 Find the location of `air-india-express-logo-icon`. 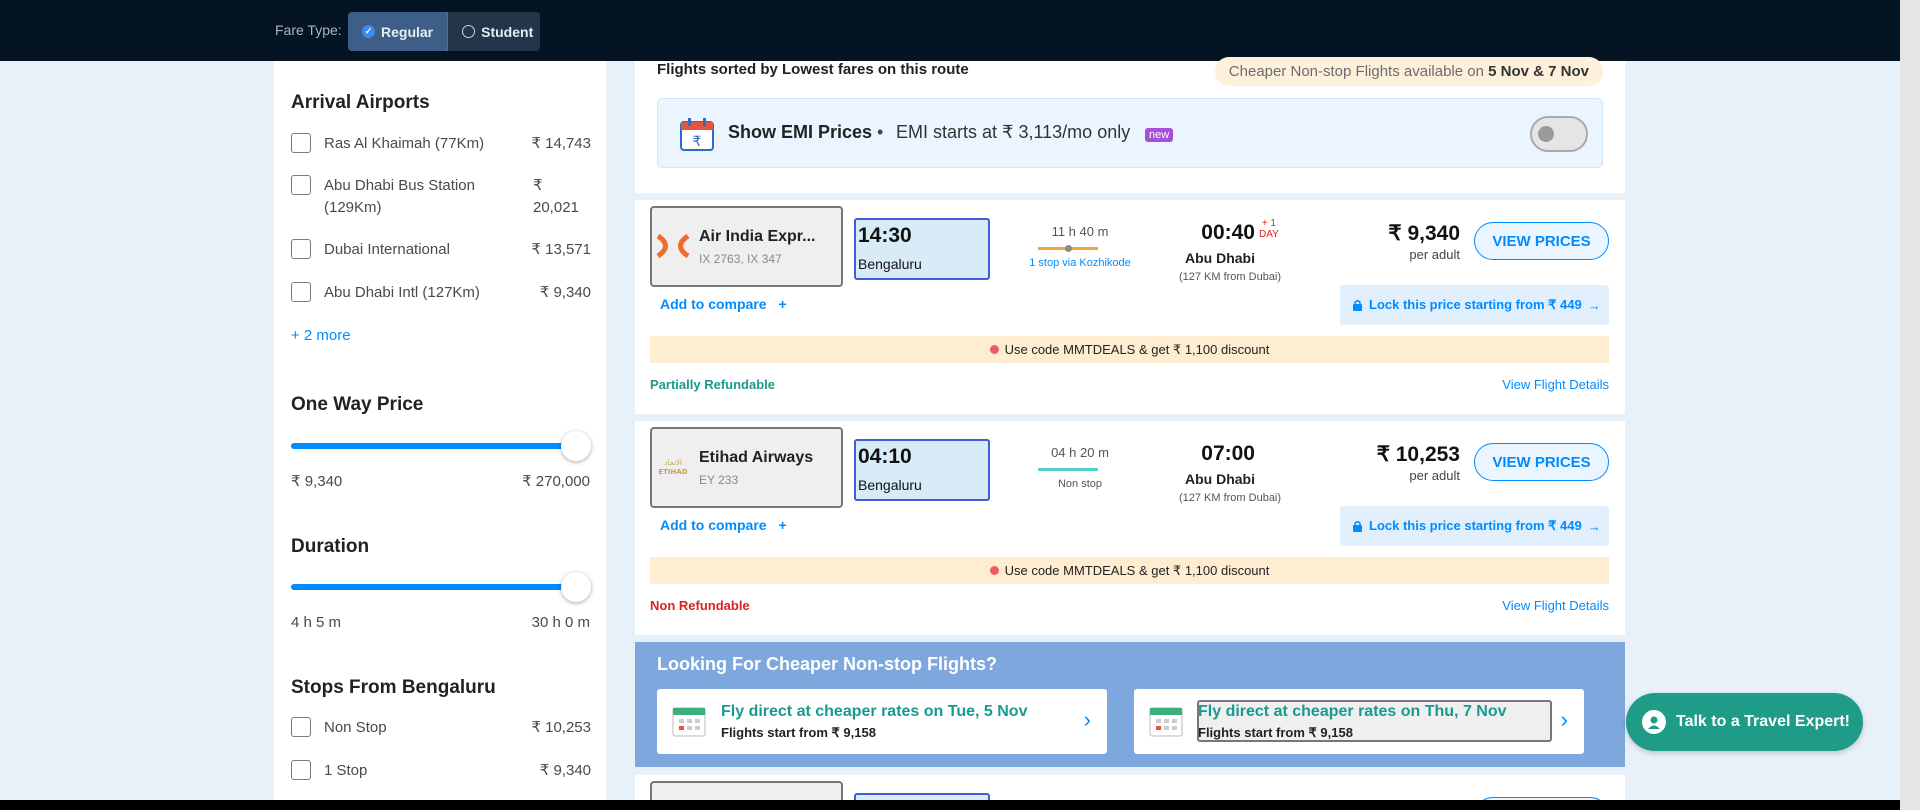

air-india-express-logo-icon is located at coordinates (673, 246).